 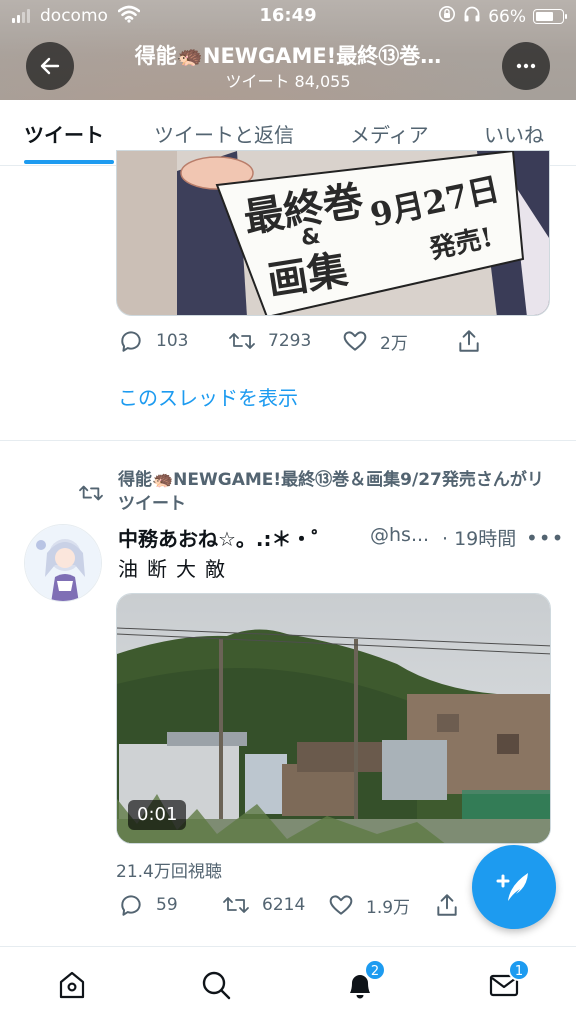 What do you see at coordinates (167, 905) in the screenshot?
I see `reply-count: 59` at bounding box center [167, 905].